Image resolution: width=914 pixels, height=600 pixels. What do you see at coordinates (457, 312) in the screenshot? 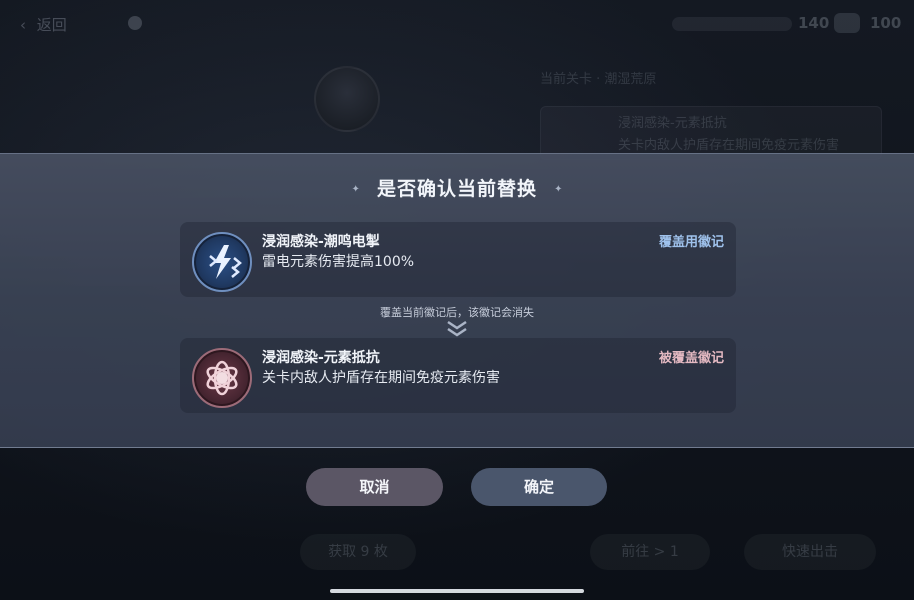
I see `replace-hint: 覆盖当前徽记后，该徽记会消失` at bounding box center [457, 312].